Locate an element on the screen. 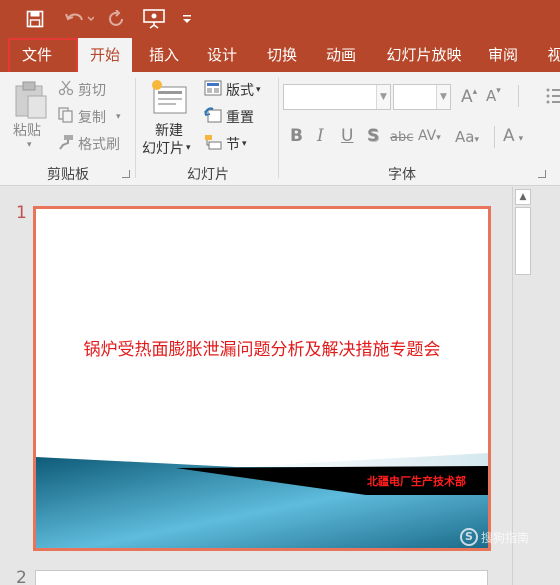  slide-number: 1 is located at coordinates (21, 213).